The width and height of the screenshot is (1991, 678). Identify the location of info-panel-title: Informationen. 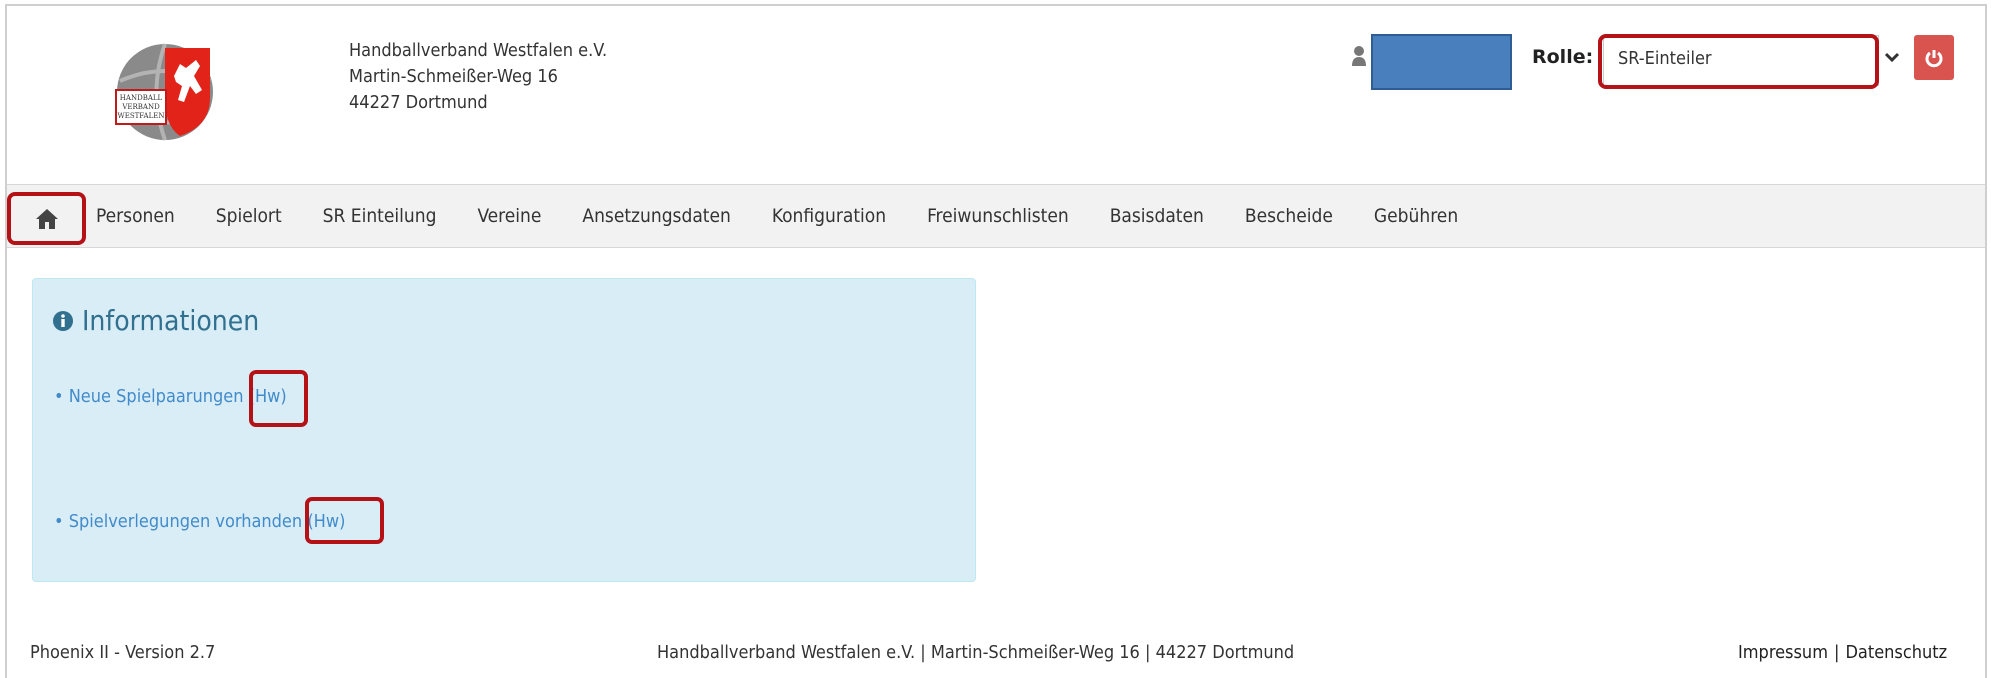
(155, 320).